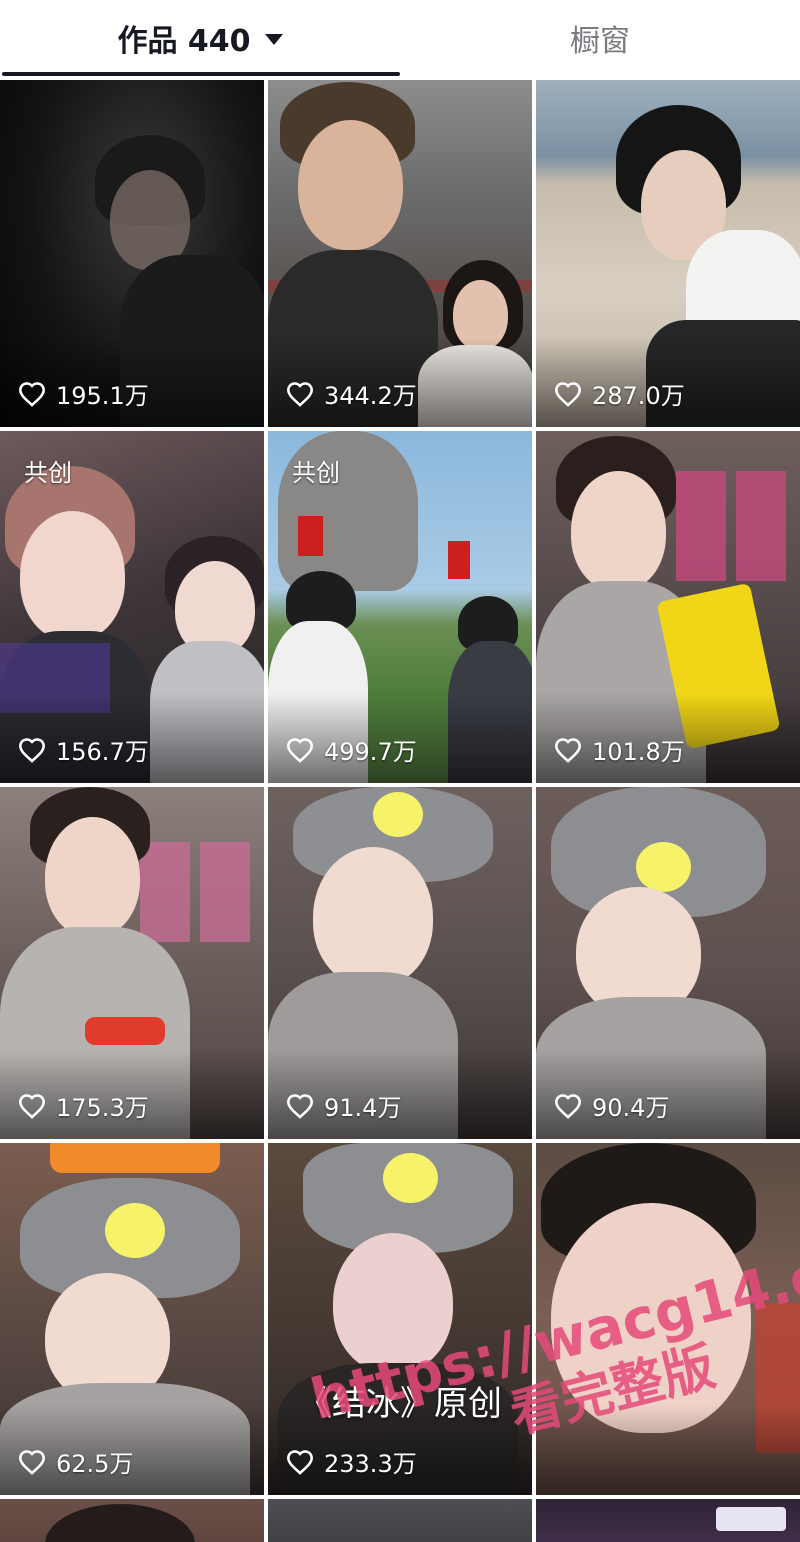  I want to click on like-count: 344.2万, so click(351, 393).